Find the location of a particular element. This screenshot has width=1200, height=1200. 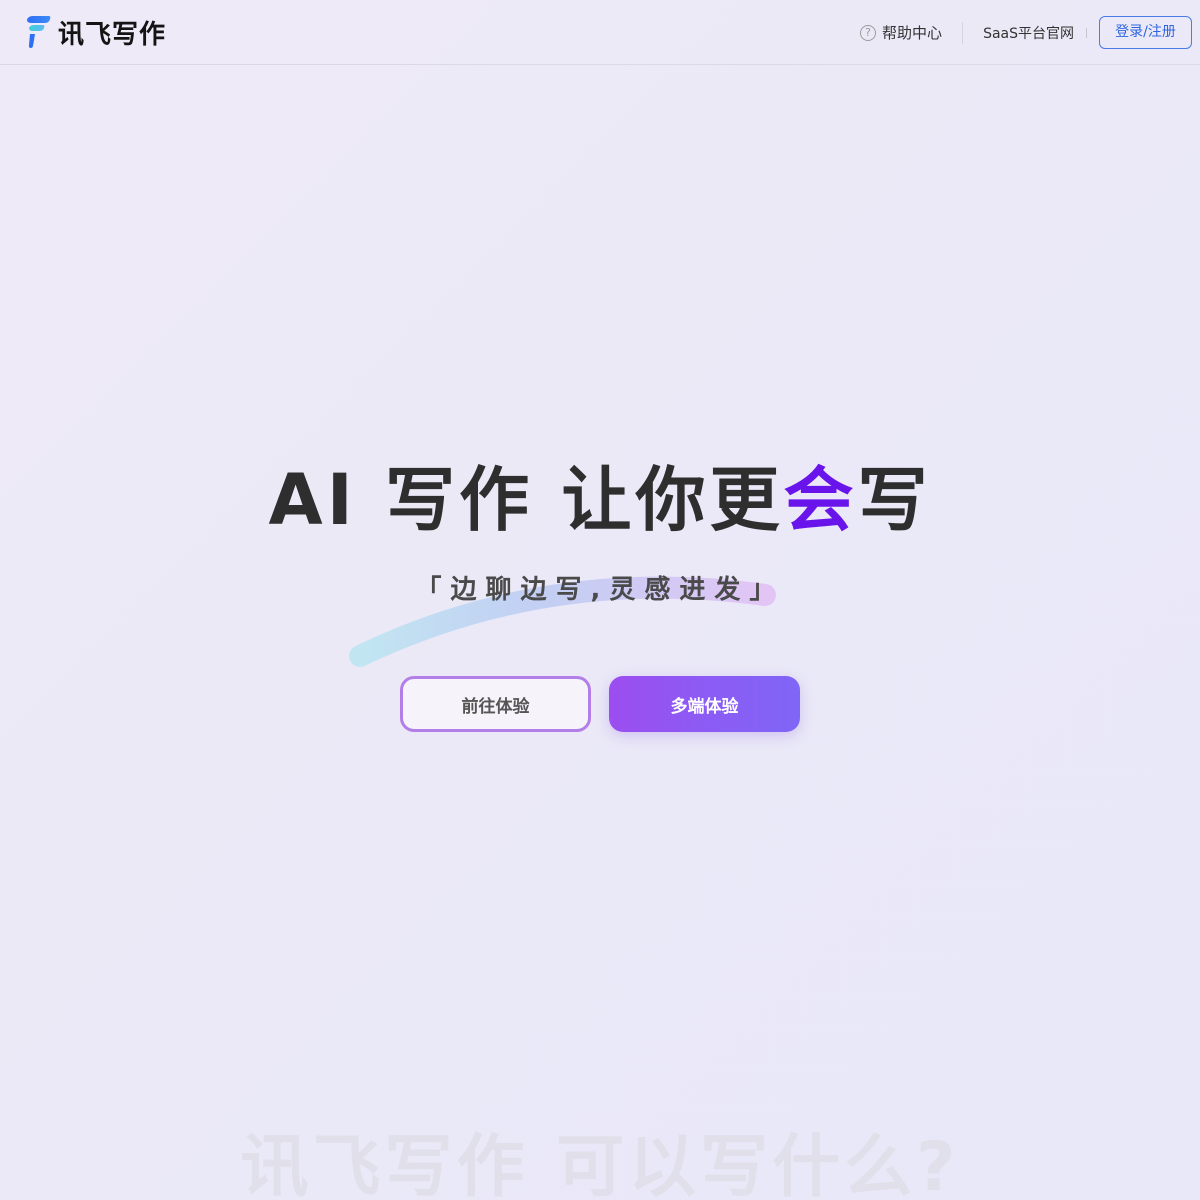

hero-subtitle: 「边聊边写,灵感进发」 is located at coordinates (600, 590).